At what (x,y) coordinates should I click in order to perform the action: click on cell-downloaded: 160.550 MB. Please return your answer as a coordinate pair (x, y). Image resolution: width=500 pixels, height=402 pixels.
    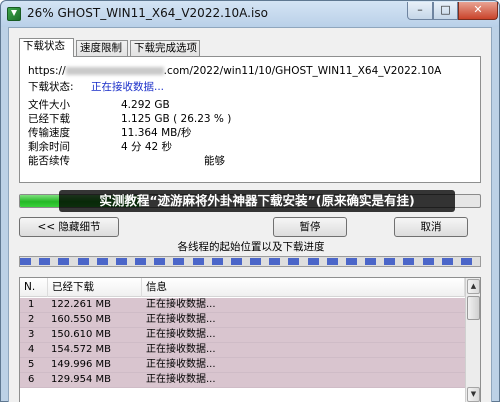
    Looking at the image, I should click on (81, 319).